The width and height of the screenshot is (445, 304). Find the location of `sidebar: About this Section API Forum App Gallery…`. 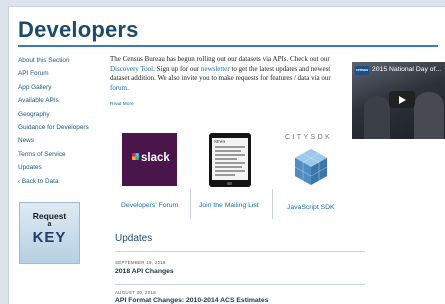

sidebar: About this Section API Forum App Gallery… is located at coordinates (58, 121).